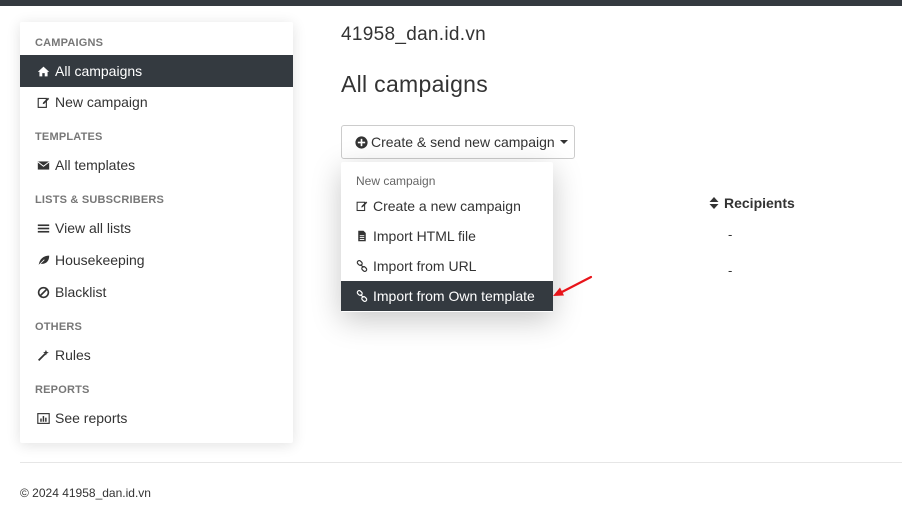  I want to click on leaf-icon, so click(43, 260).